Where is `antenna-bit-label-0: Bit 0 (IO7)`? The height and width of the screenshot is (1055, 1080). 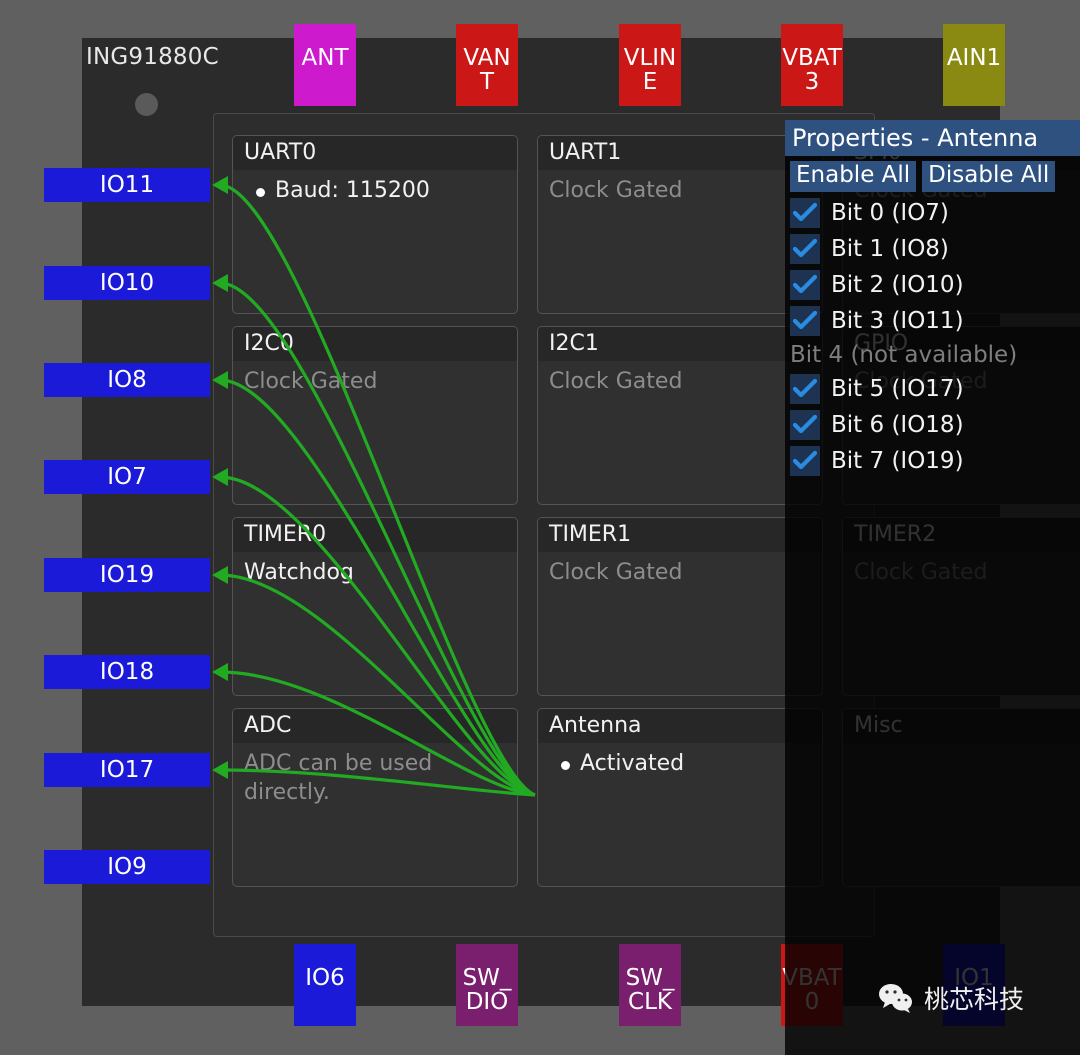
antenna-bit-label-0: Bit 0 (IO7) is located at coordinates (890, 212).